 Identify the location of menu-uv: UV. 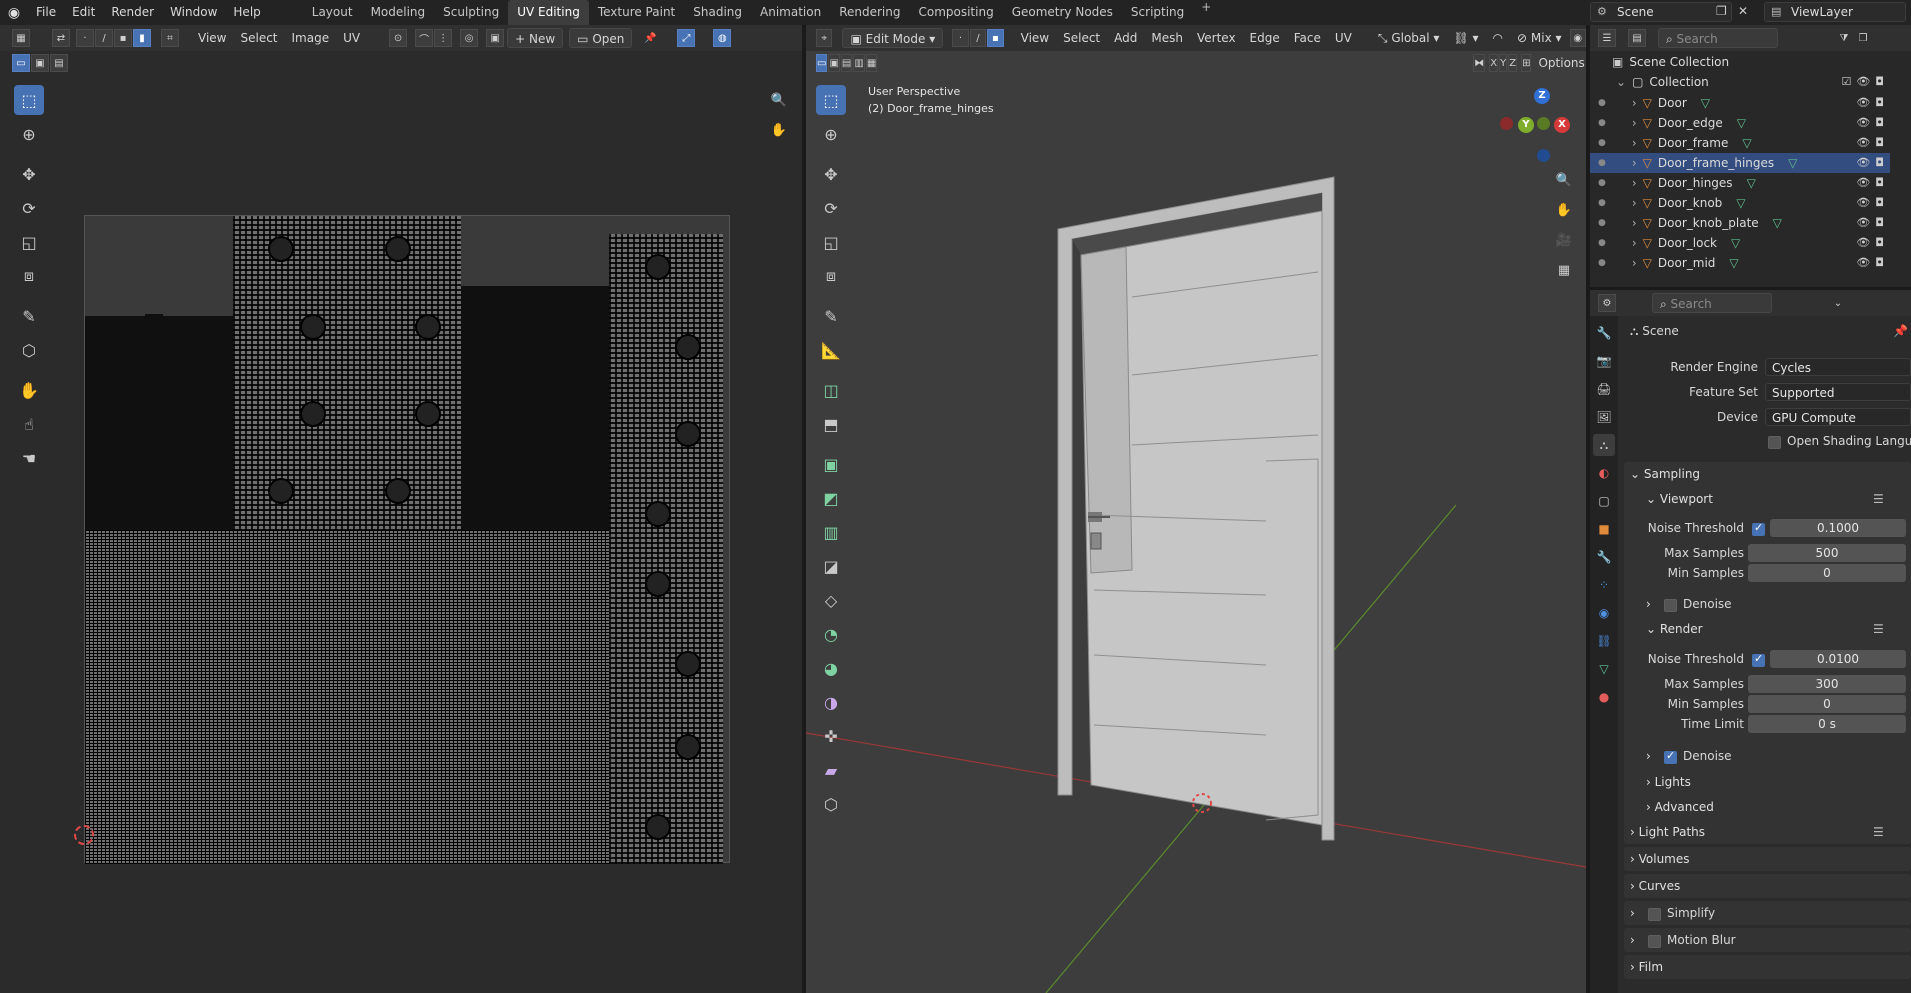
(351, 38).